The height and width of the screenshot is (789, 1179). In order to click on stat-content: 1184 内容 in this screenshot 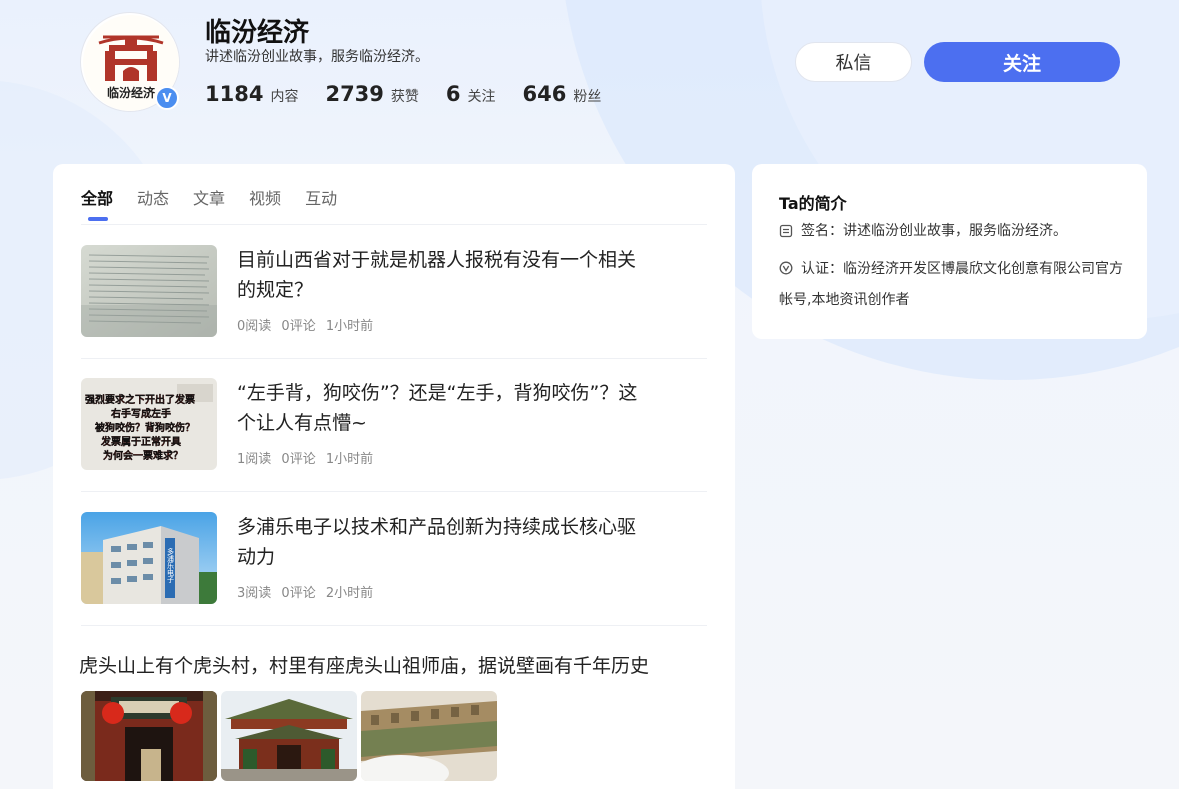, I will do `click(251, 94)`.